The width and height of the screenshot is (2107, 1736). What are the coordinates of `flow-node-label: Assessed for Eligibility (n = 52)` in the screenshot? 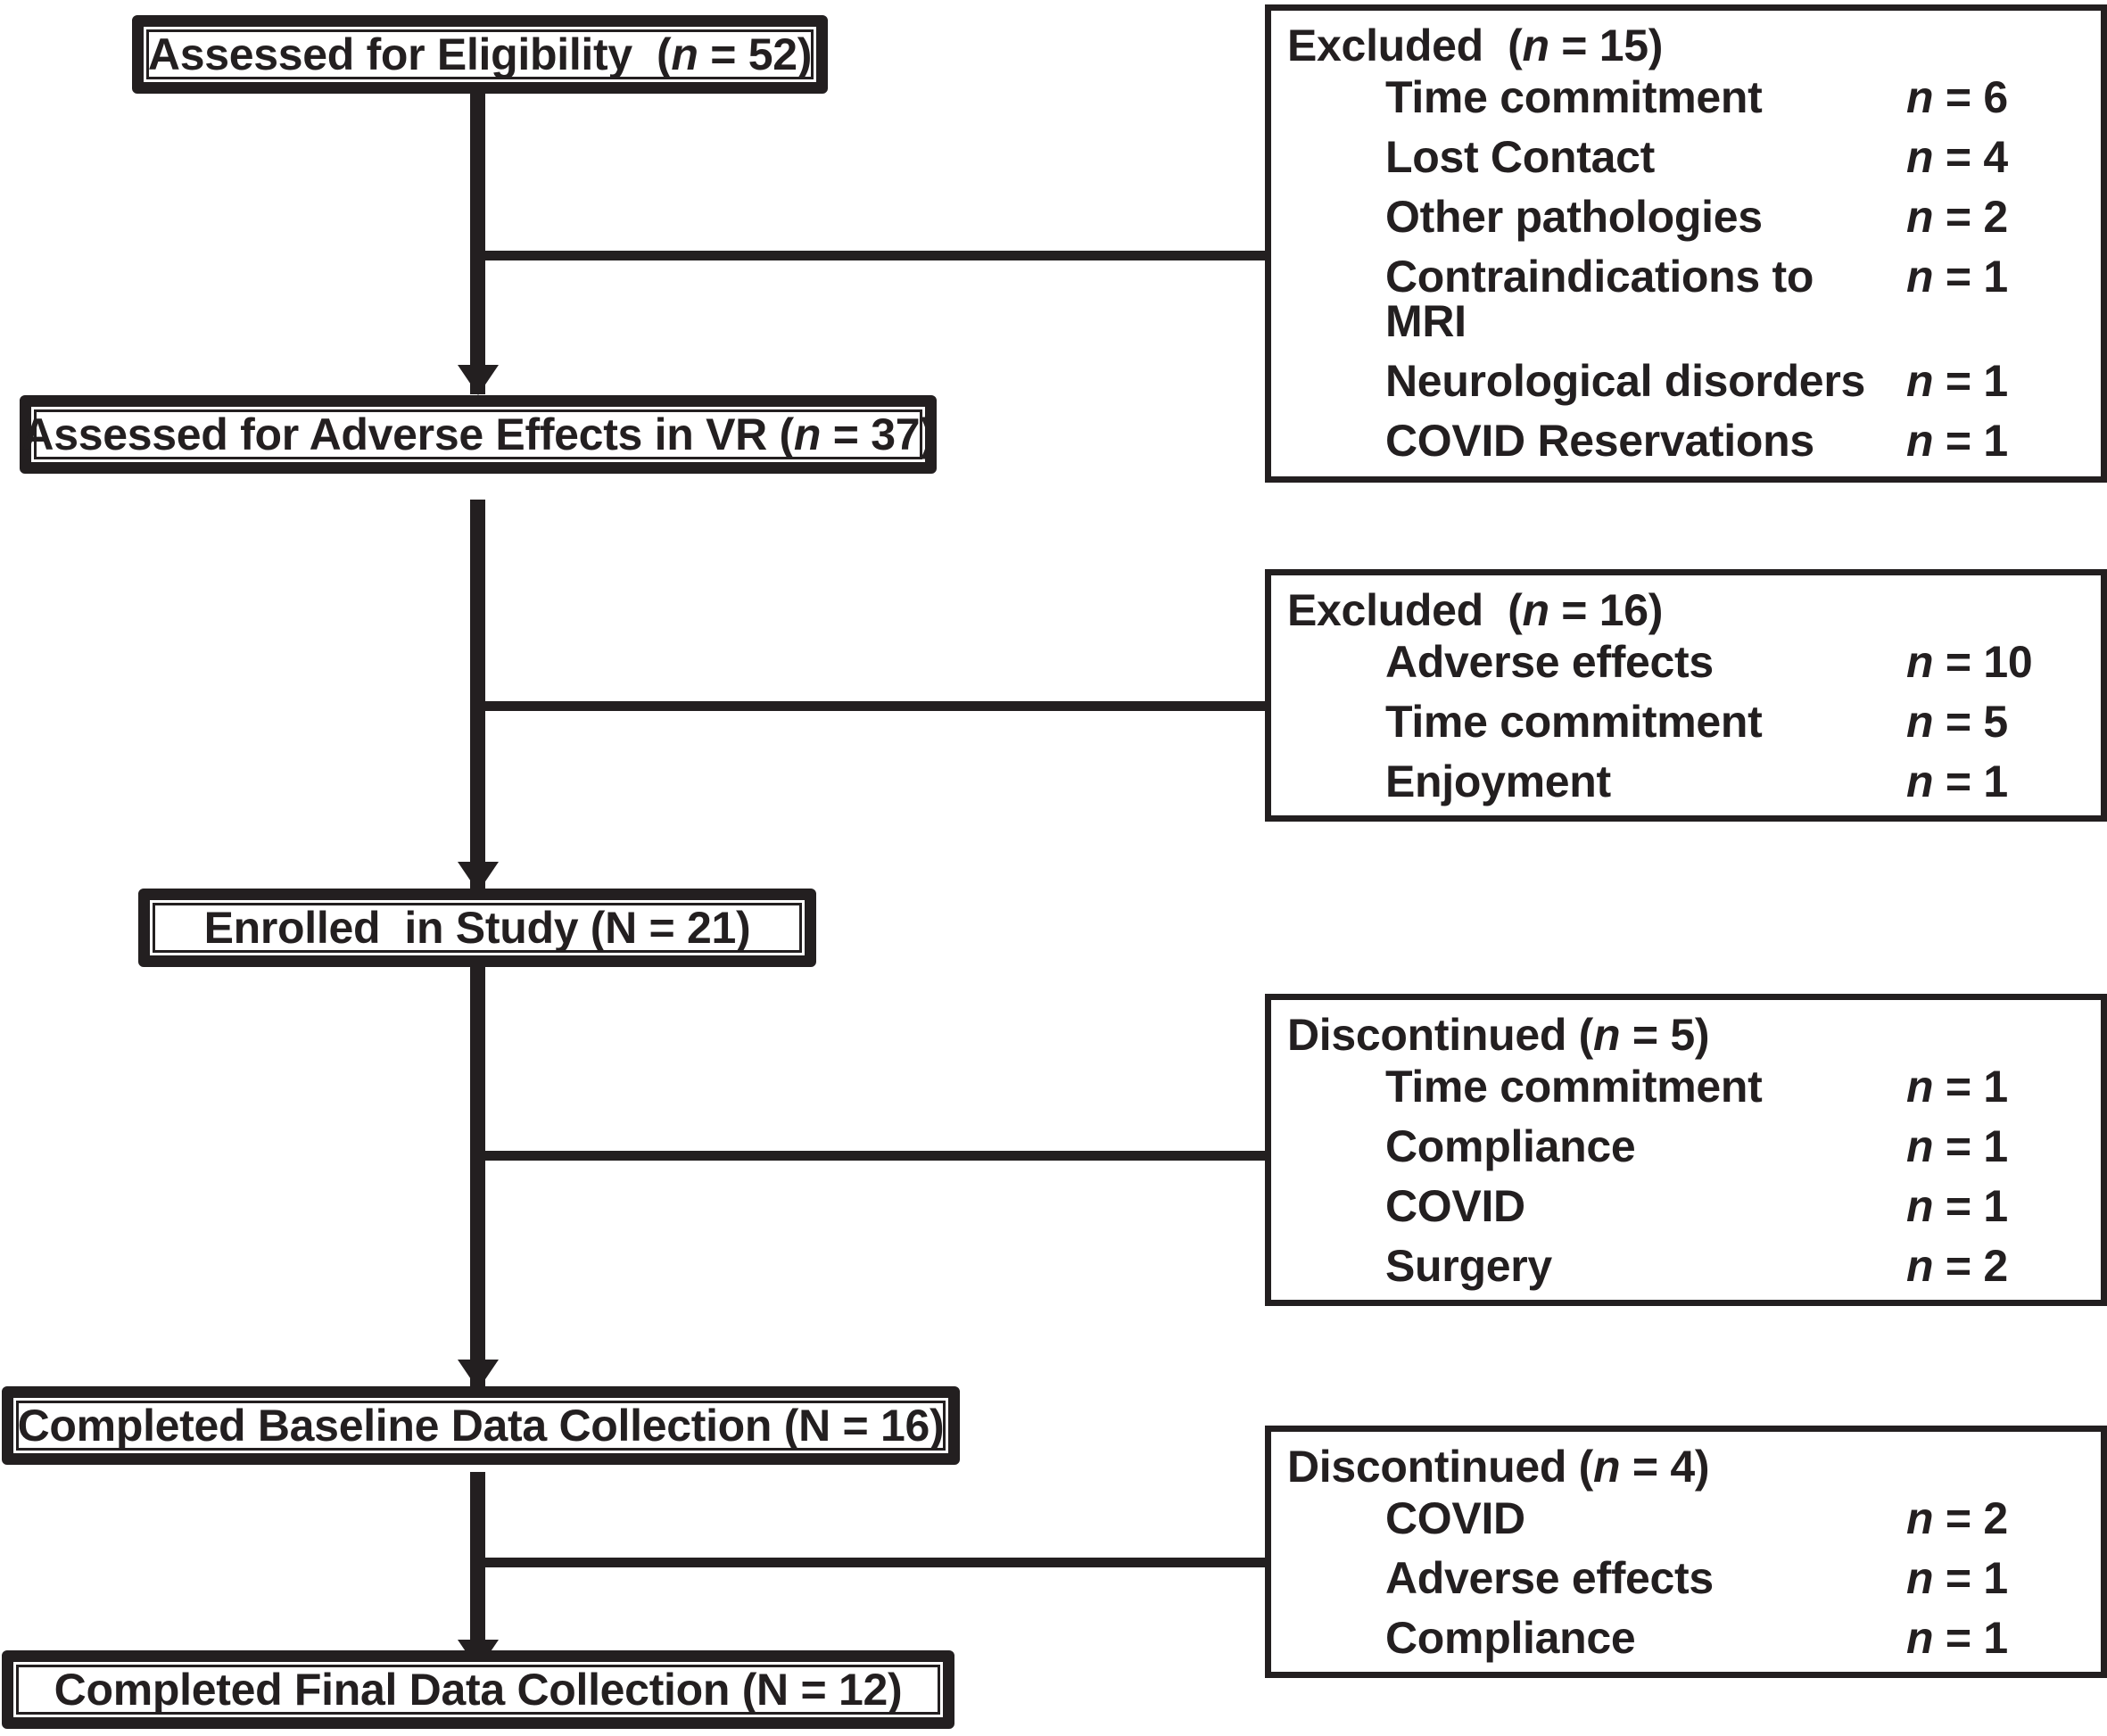 It's located at (480, 54).